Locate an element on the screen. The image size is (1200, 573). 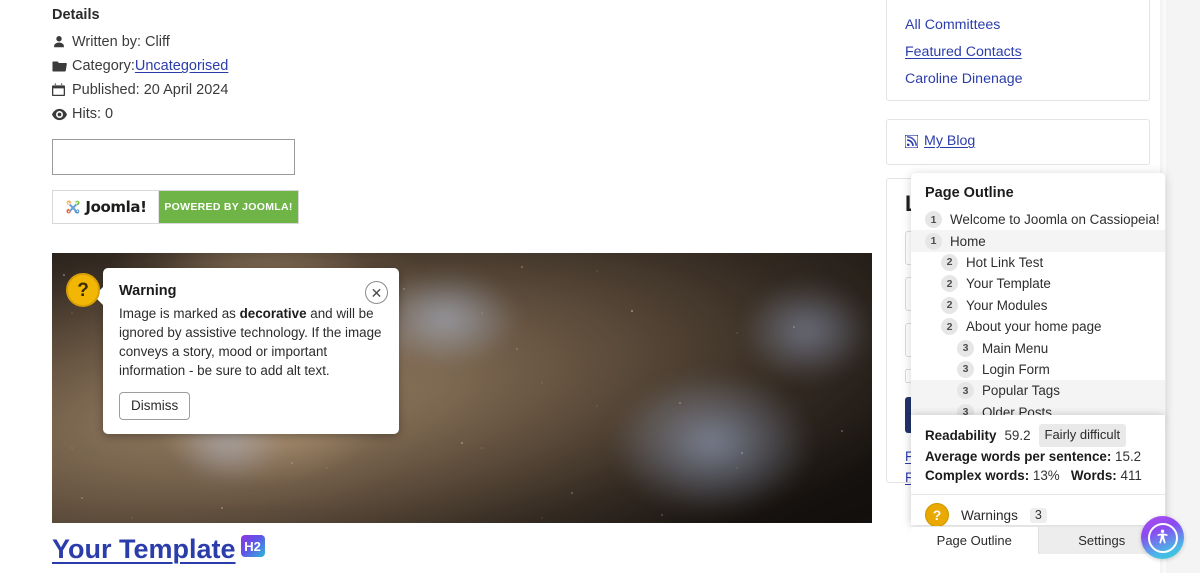
outline-item-main-menu: 3 Main Menu is located at coordinates (1038, 347).